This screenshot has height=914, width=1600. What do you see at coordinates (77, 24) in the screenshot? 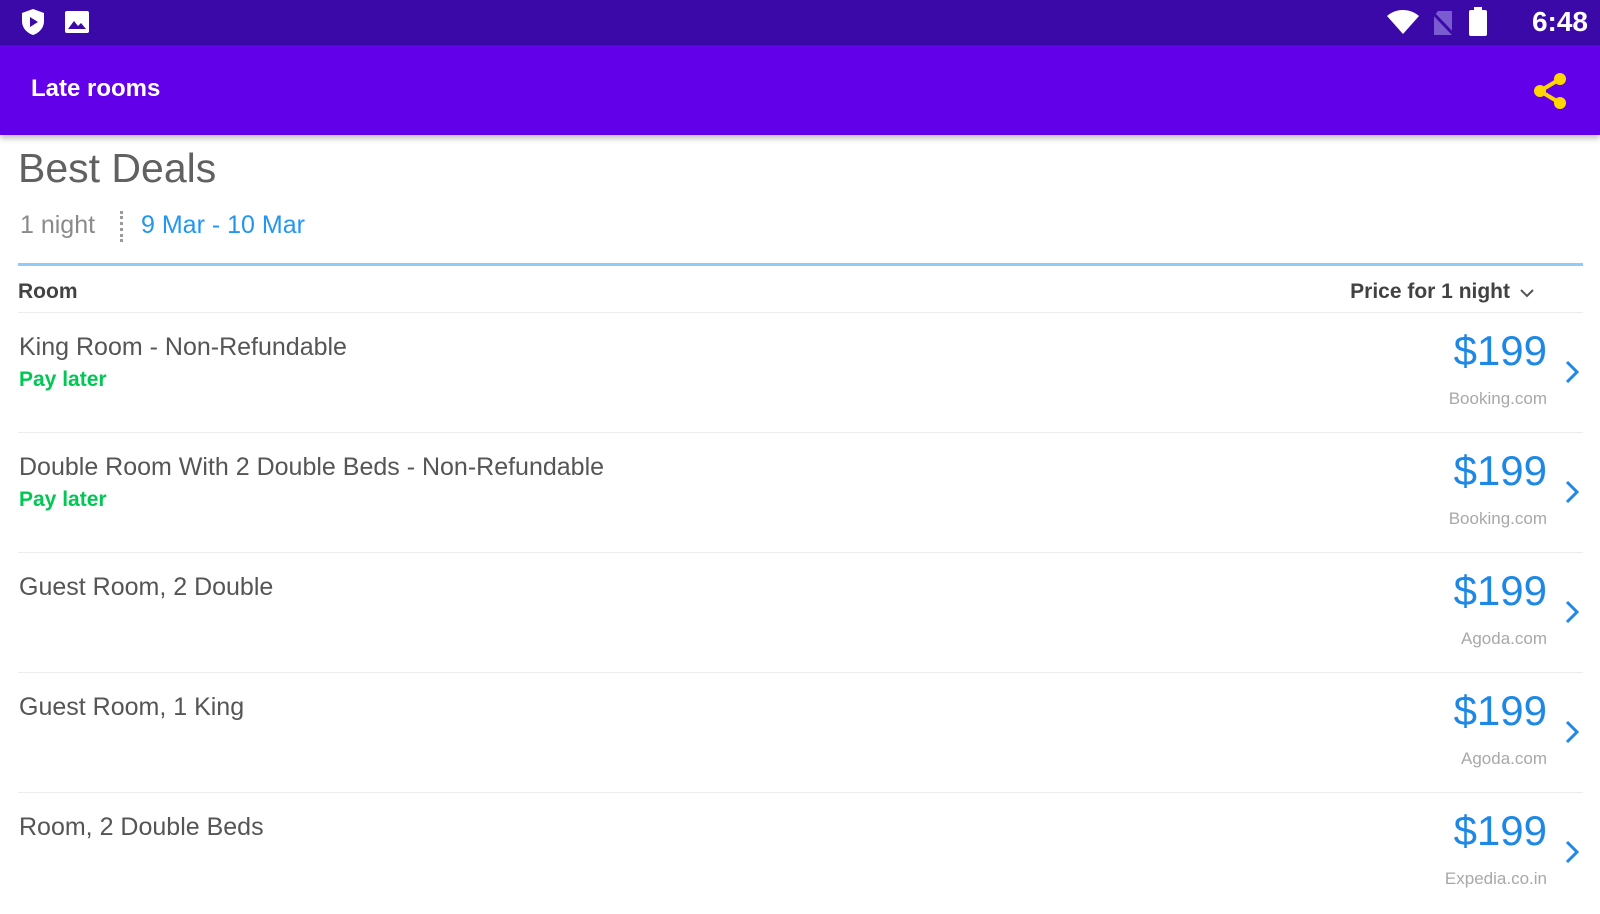
I see `image-icon` at bounding box center [77, 24].